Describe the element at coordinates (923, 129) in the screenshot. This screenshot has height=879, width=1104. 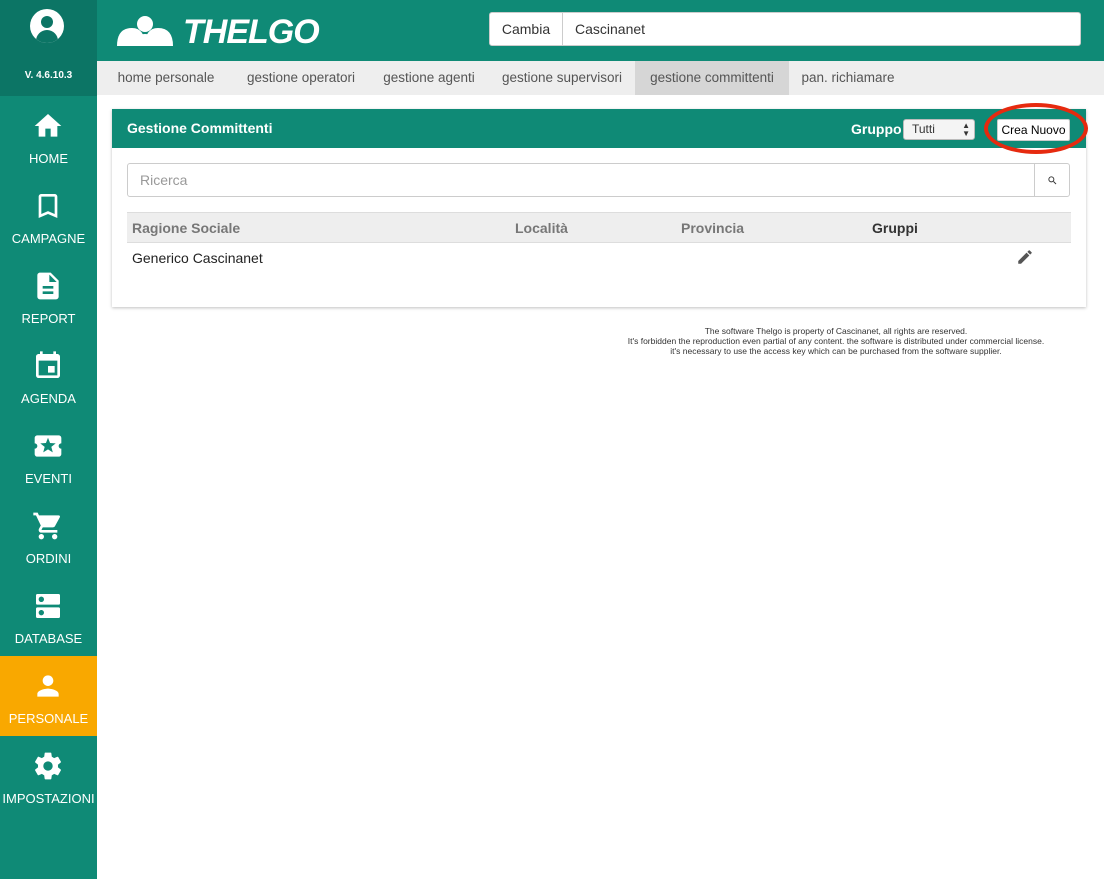
I see `gruppo-select-value: Tutti` at that location.